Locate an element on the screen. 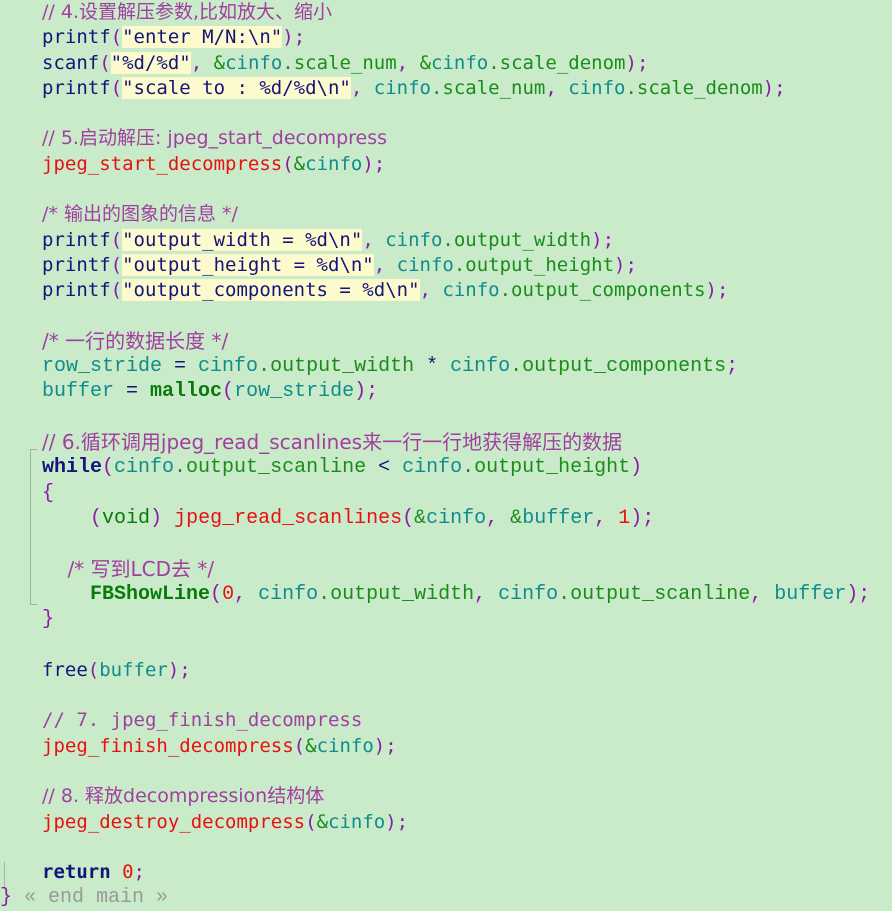  code-line-7: jpeg_start_decompress(&cinfo); is located at coordinates (446, 164).